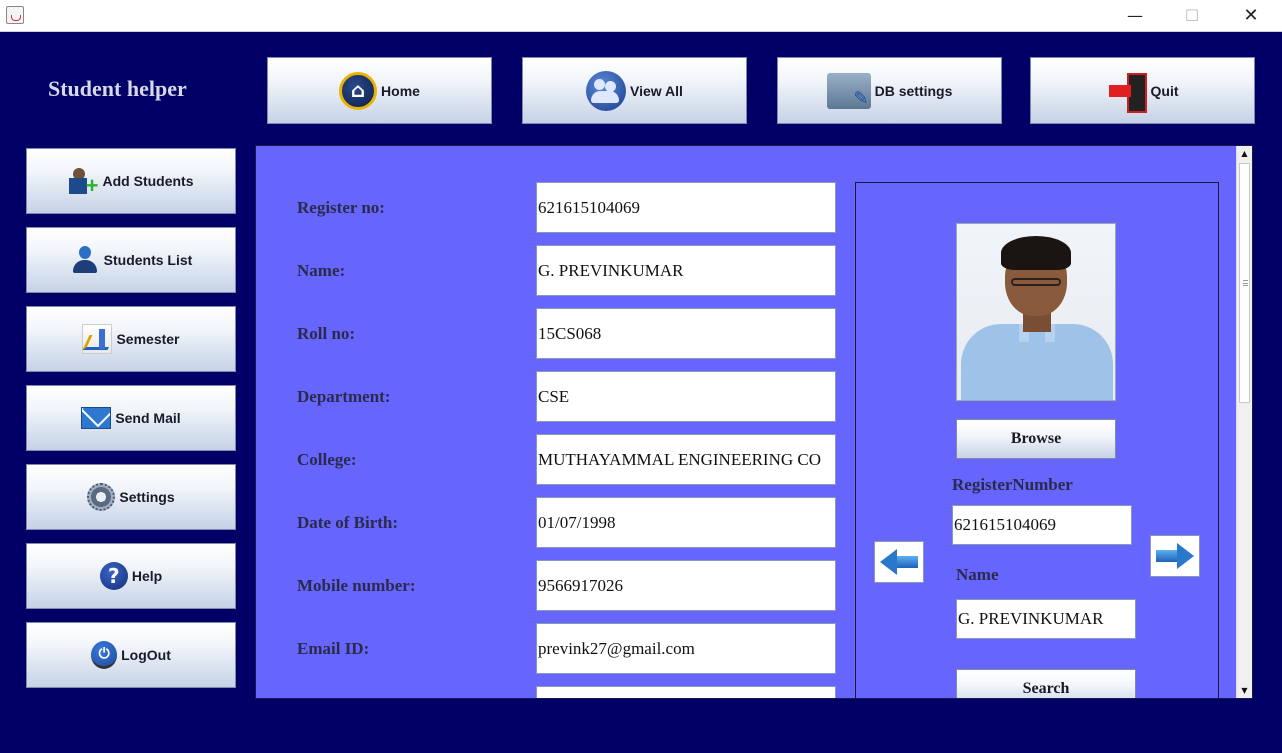 This screenshot has height=753, width=1282. What do you see at coordinates (148, 260) in the screenshot?
I see `sidebar-item-label: Students List` at bounding box center [148, 260].